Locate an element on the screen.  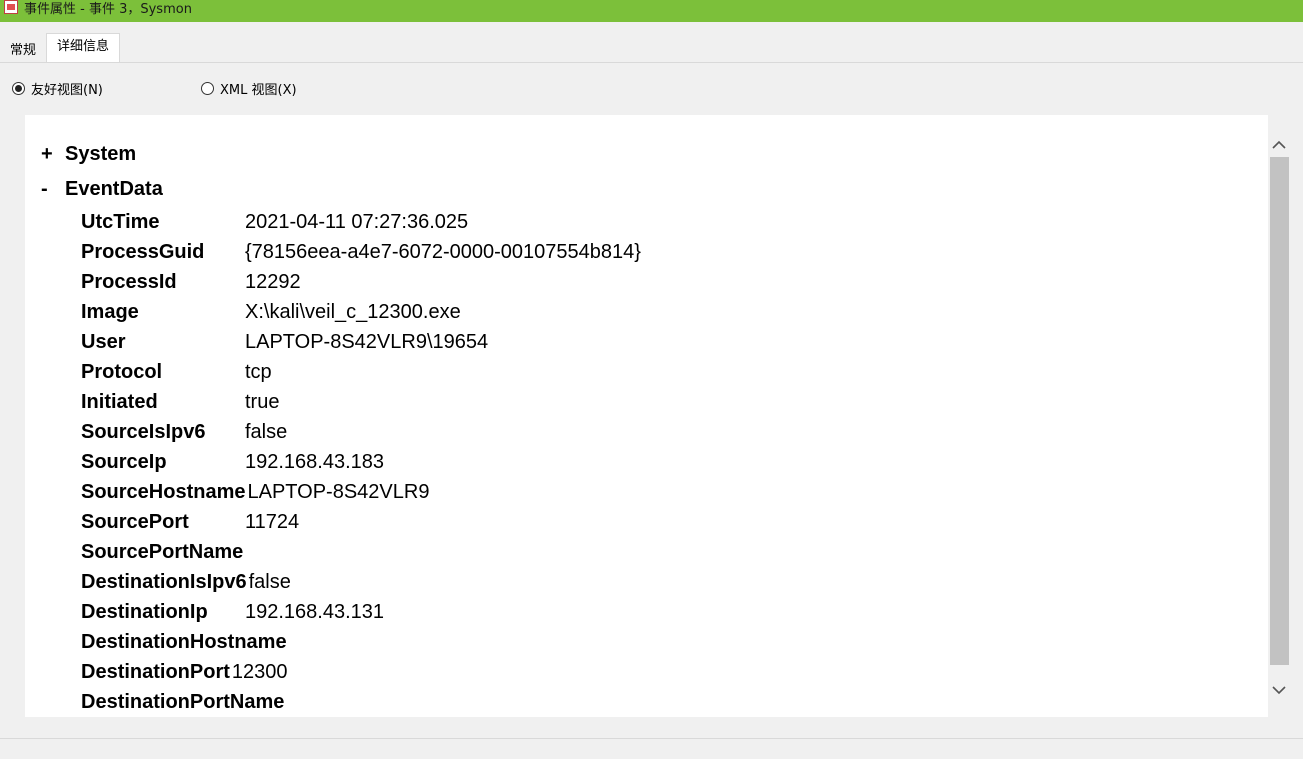
field-key: UtcTime is located at coordinates (120, 221).